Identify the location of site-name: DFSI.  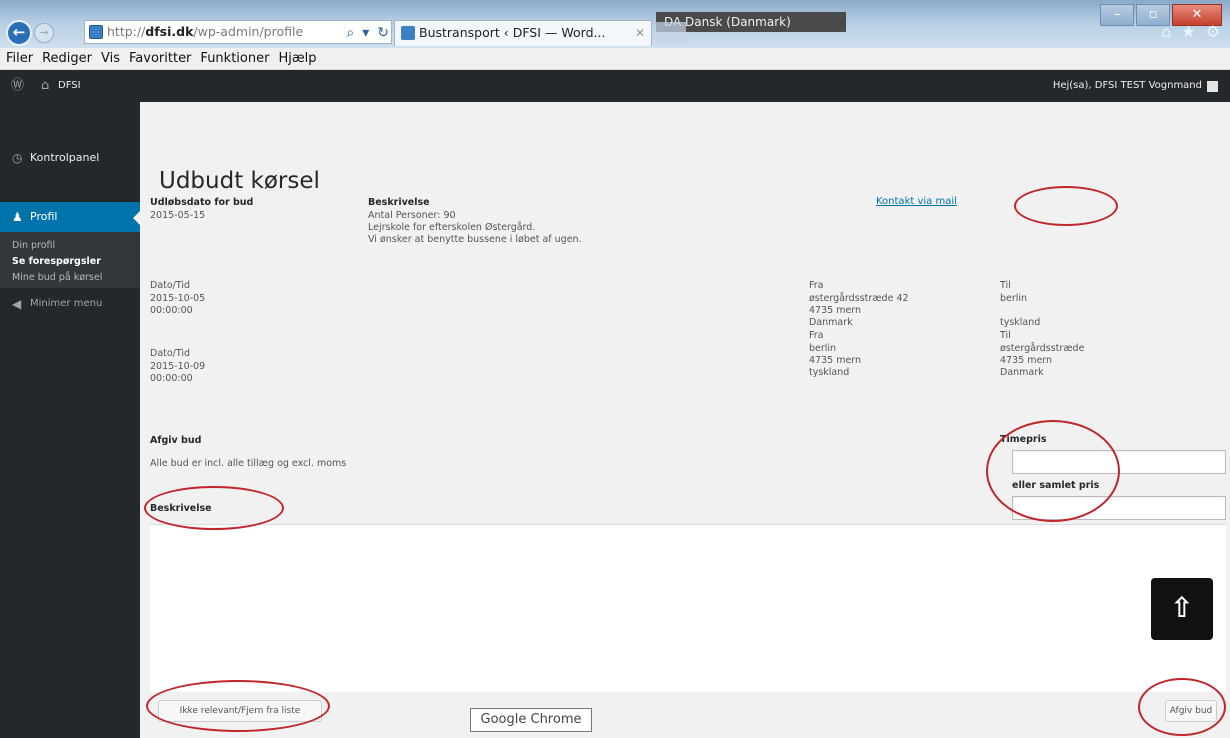
(69, 86).